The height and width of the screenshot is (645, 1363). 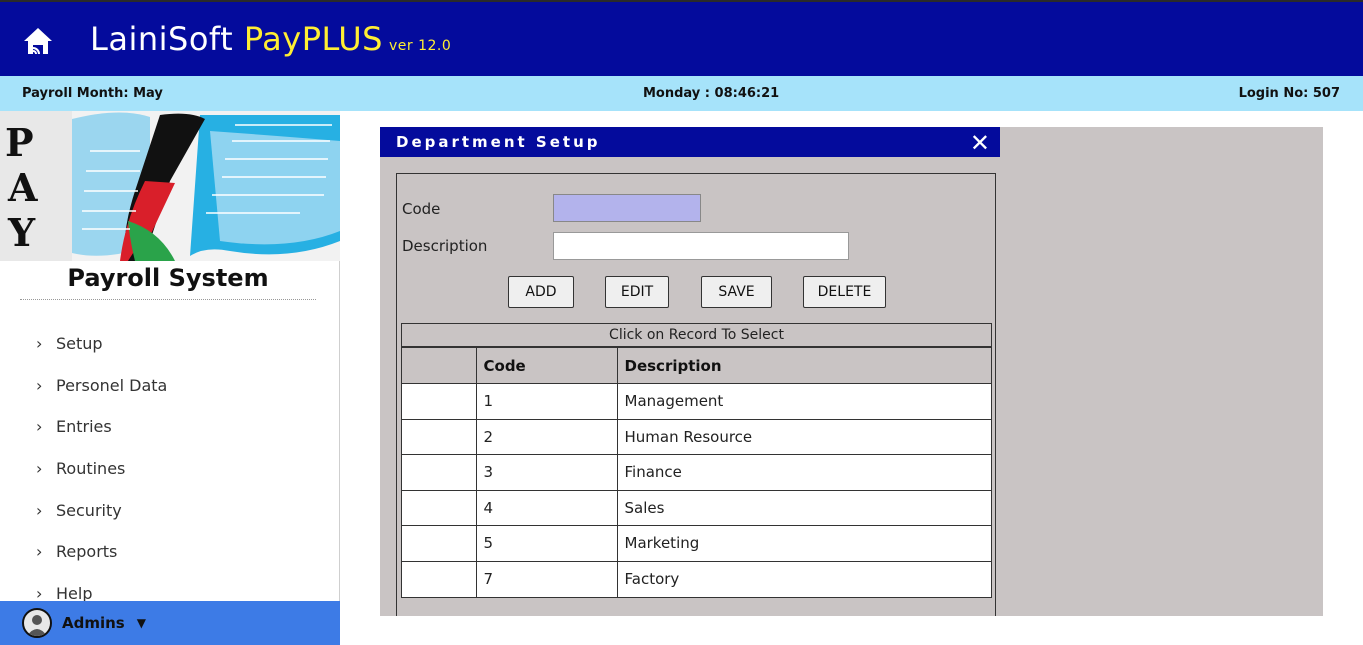 I want to click on description-label: Description, so click(x=445, y=246).